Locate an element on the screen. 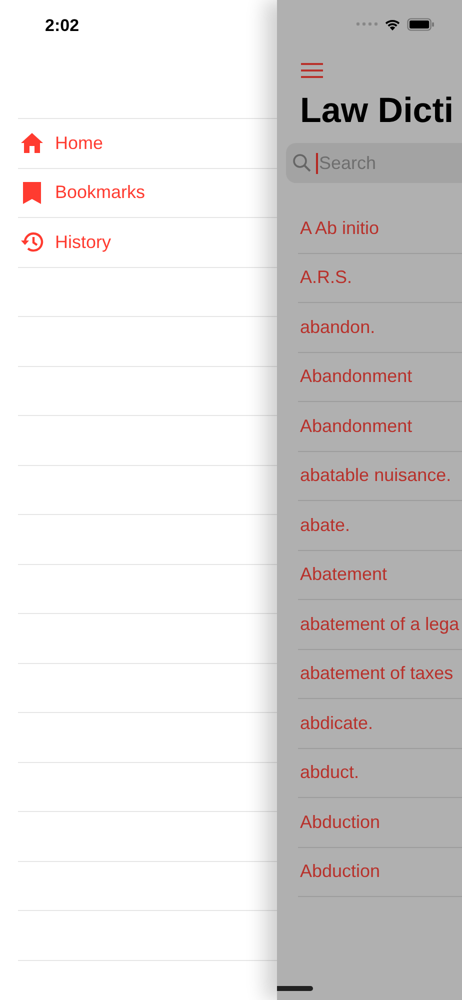  entry-item: abduct. is located at coordinates (330, 773).